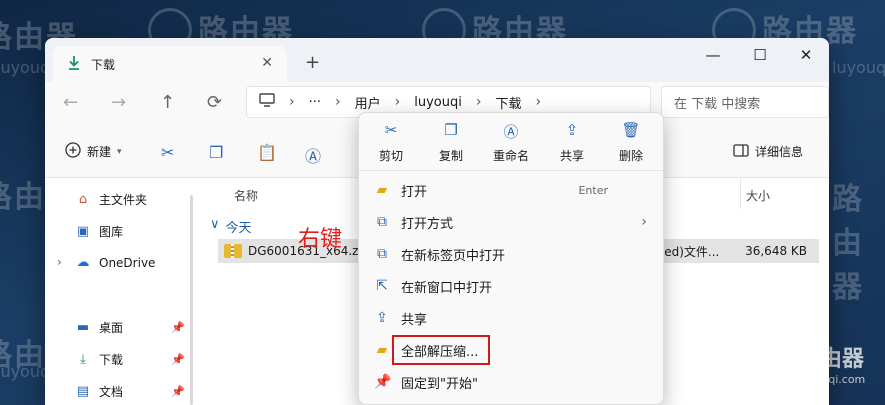  Describe the element at coordinates (191, 300) in the screenshot. I see `sidebar-scrollbar` at that location.